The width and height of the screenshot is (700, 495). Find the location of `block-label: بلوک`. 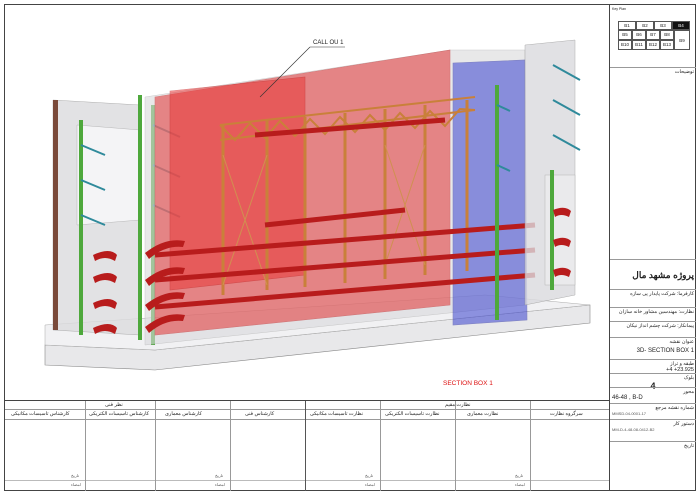

block-label: بلوک is located at coordinates (688, 378).